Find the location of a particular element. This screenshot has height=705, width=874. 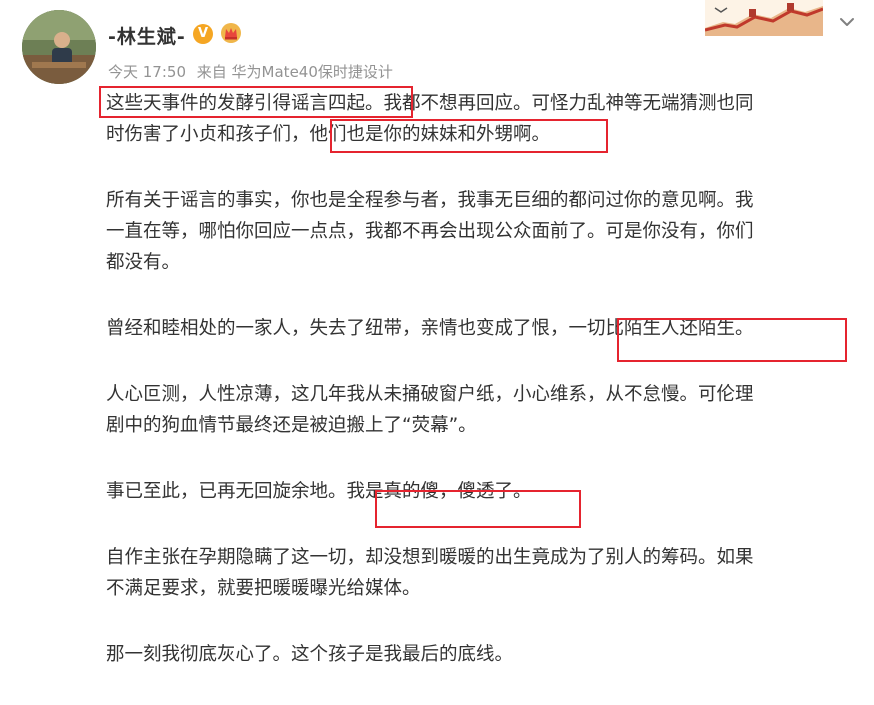

highlight-box-foolish is located at coordinates (478, 509).